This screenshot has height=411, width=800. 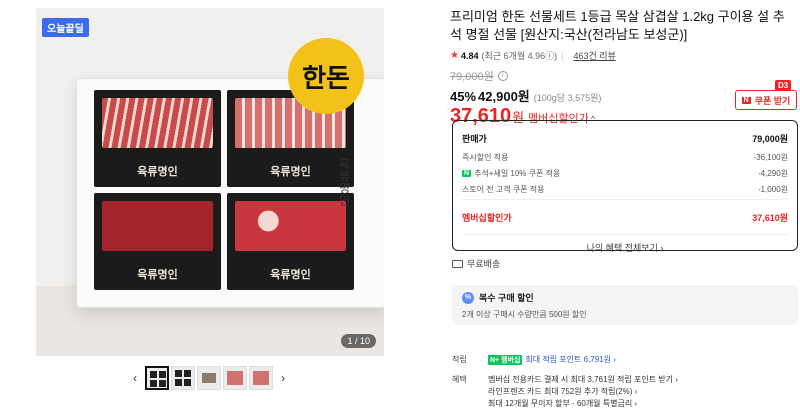 What do you see at coordinates (583, 404) in the screenshot?
I see `benefit-item: 최대 12개월 무이자 할부 · 60개월 특별금리 ›` at bounding box center [583, 404].